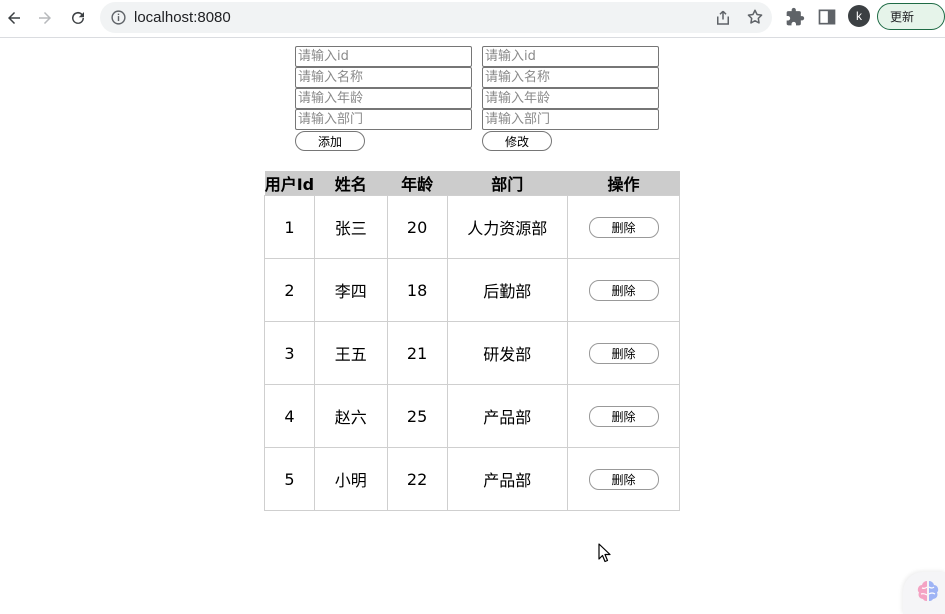 Image resolution: width=945 pixels, height=614 pixels. What do you see at coordinates (383, 77) in the screenshot?
I see `add-name-input` at bounding box center [383, 77].